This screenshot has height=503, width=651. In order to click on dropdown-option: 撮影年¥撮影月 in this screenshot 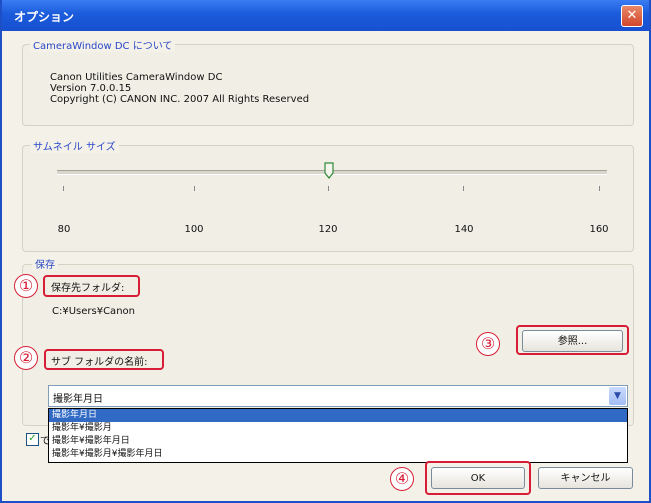, I will do `click(338, 428)`.